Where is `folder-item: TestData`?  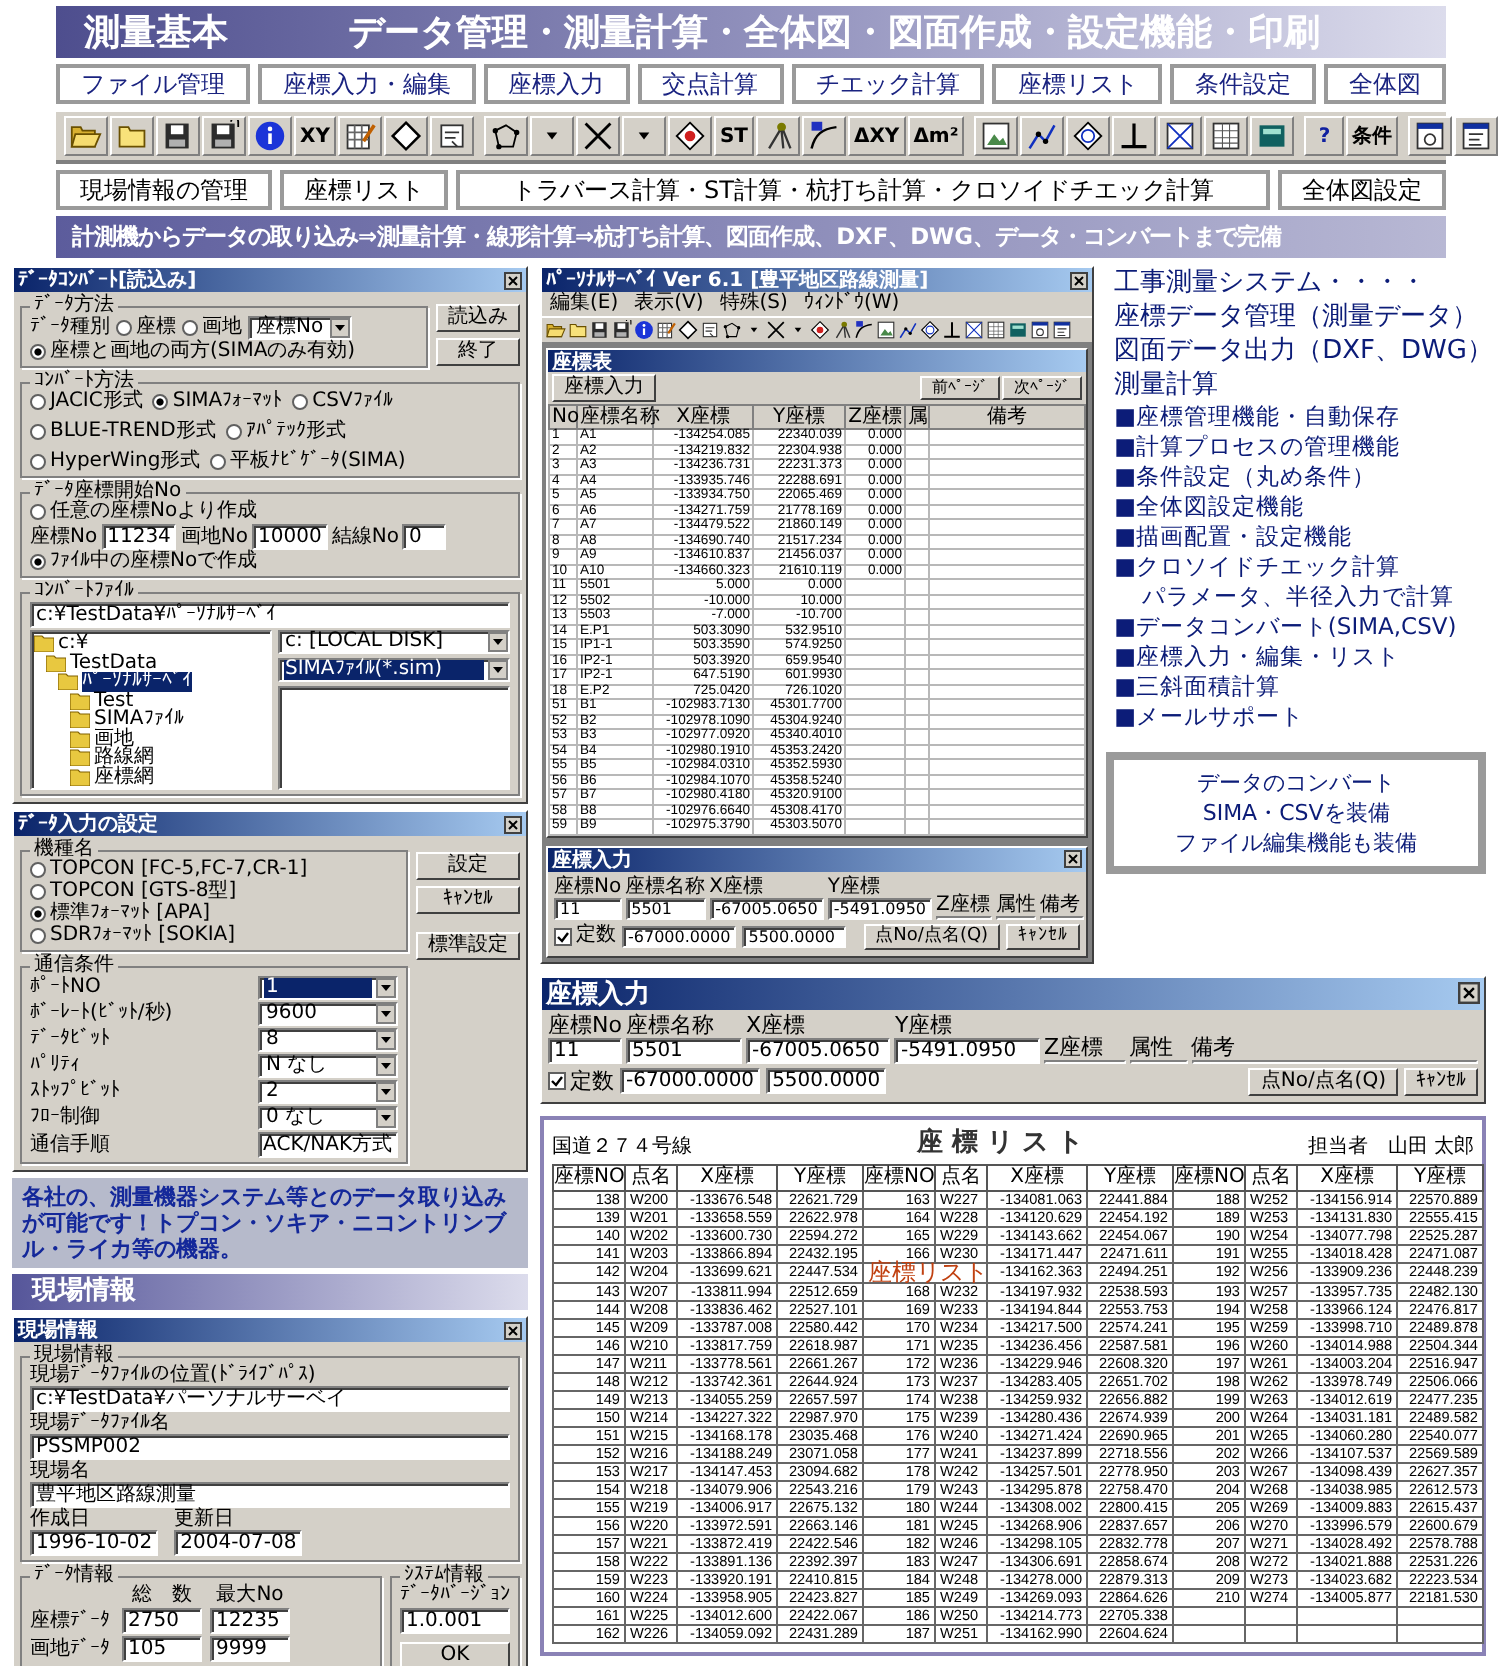 folder-item: TestData is located at coordinates (114, 662).